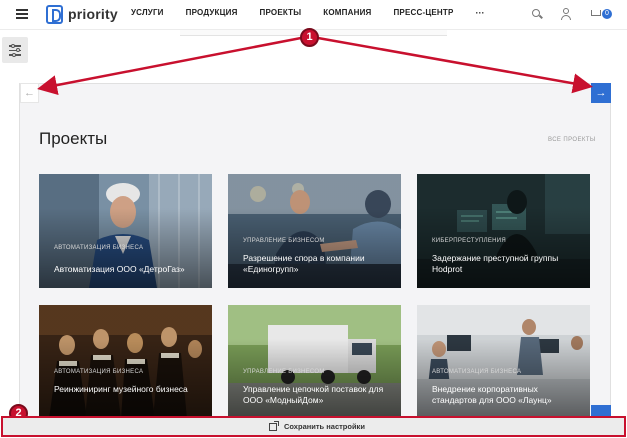  Describe the element at coordinates (315, 65) in the screenshot. I see `annotation-arrows` at that location.